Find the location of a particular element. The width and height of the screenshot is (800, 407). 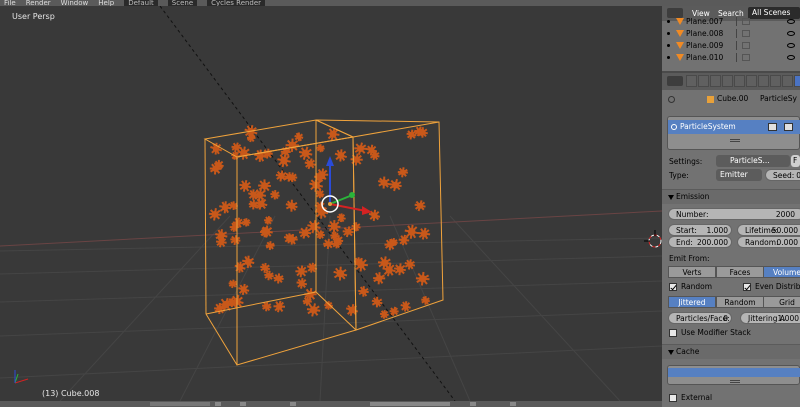

end-field: End: 200.000 is located at coordinates (700, 242).